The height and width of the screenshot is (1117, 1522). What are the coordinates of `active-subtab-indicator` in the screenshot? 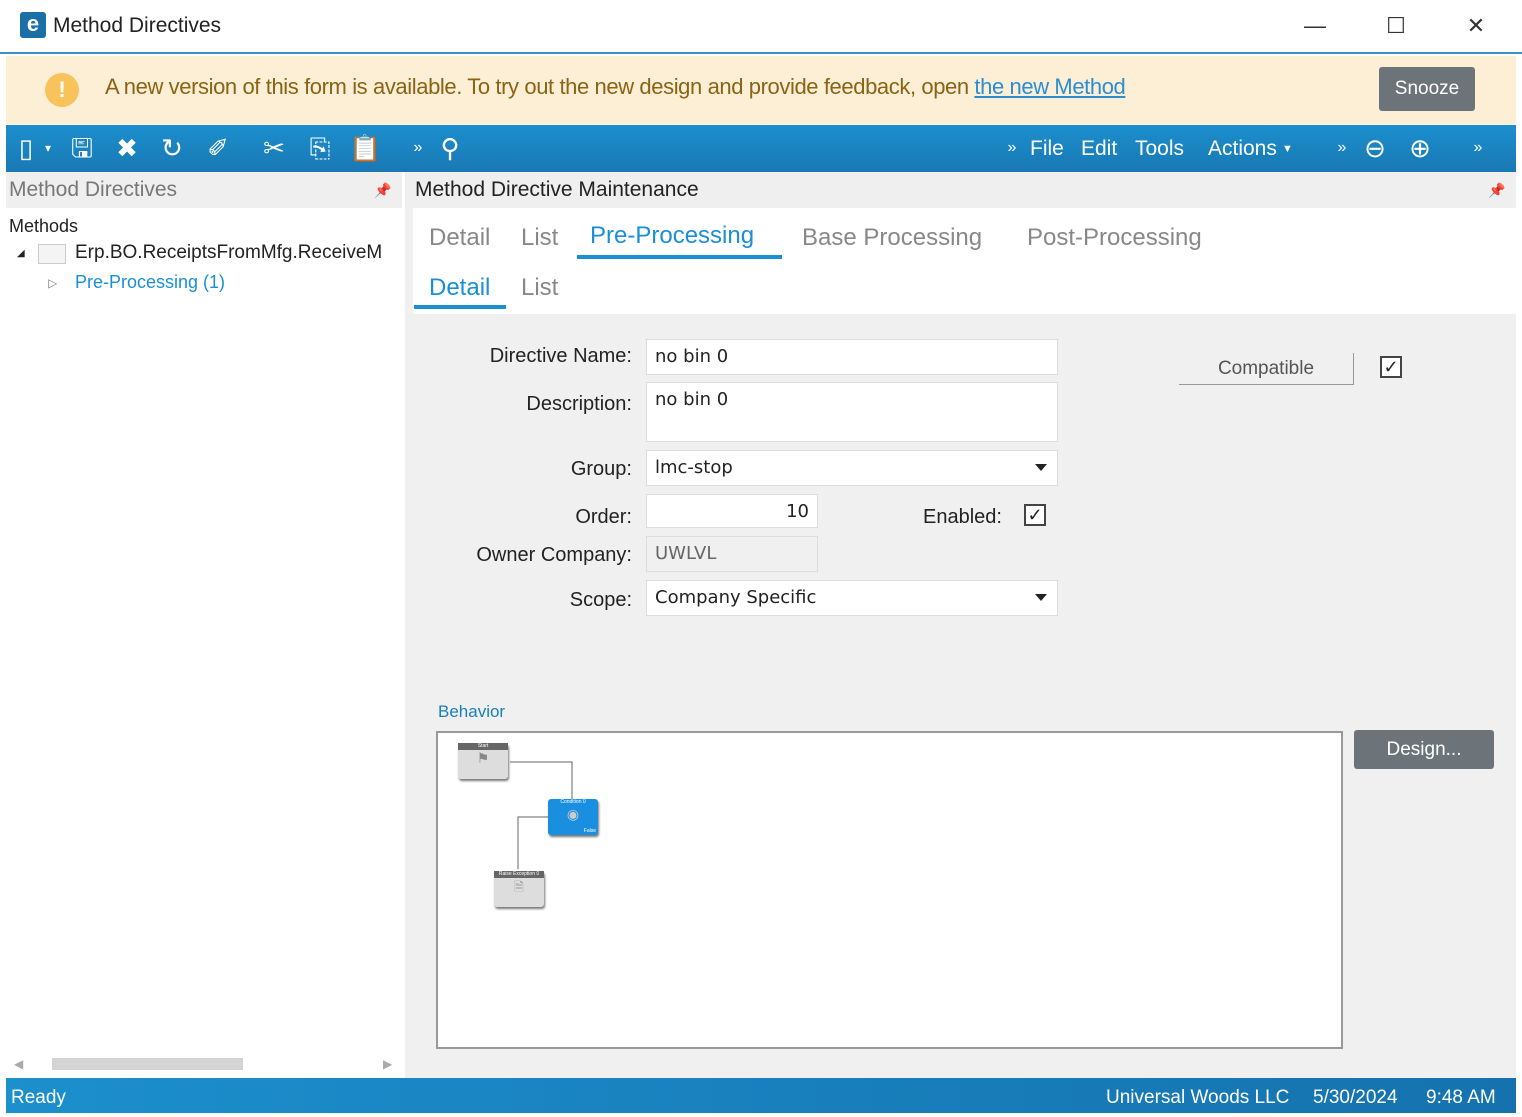 It's located at (460, 307).